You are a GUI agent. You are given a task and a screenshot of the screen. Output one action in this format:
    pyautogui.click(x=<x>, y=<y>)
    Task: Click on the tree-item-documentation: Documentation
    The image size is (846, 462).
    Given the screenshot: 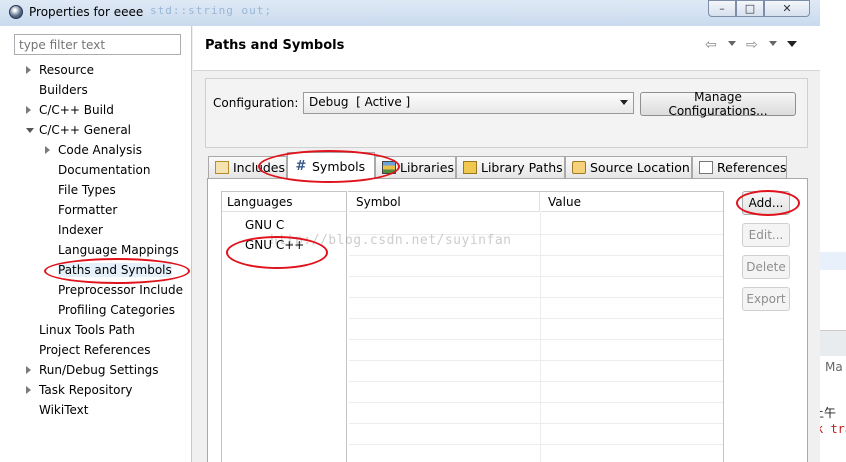 What is the action you would take?
    pyautogui.click(x=104, y=170)
    